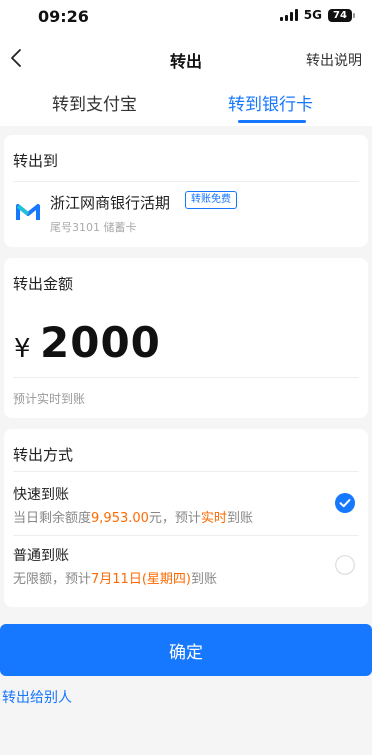 Image resolution: width=372 pixels, height=755 pixels. Describe the element at coordinates (120, 518) in the screenshot. I see `remaining-quota: 9,953.00` at that location.